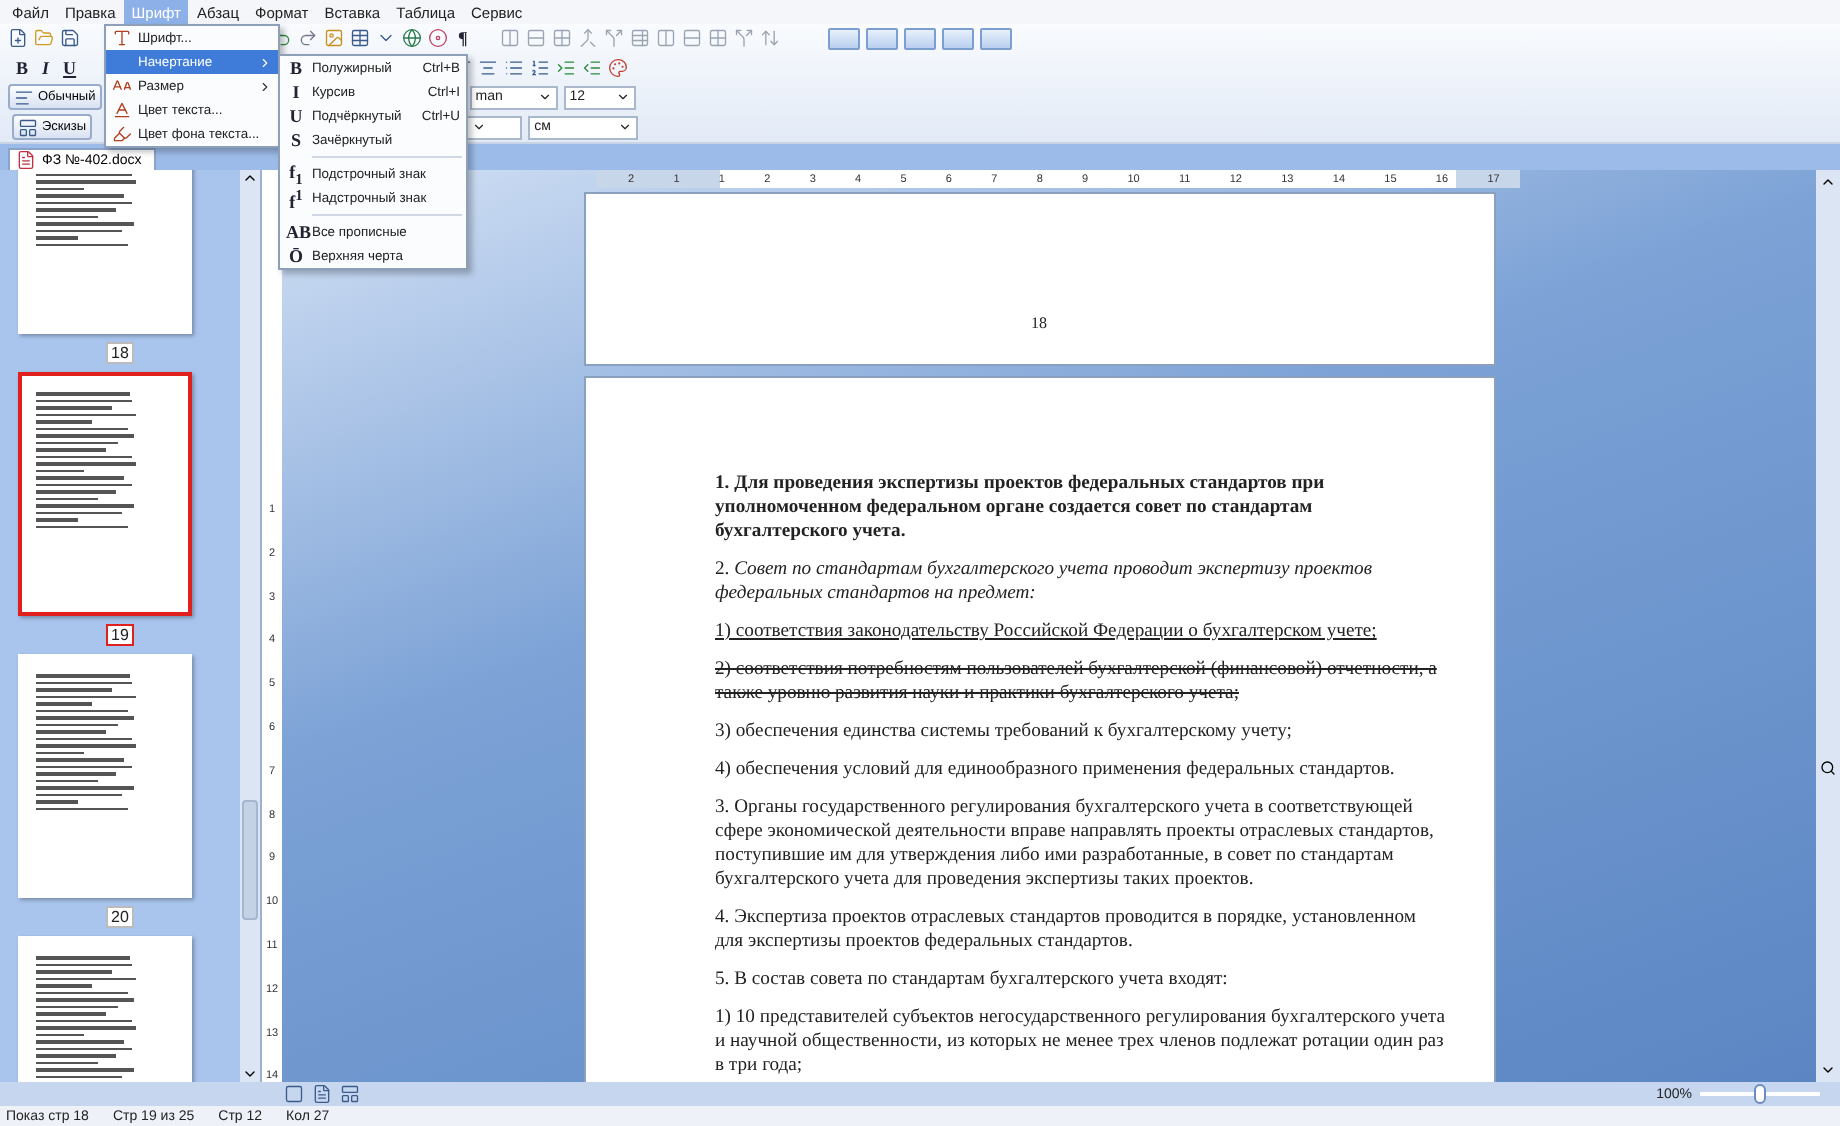  Describe the element at coordinates (488, 68) in the screenshot. I see `align-center-icon` at that location.